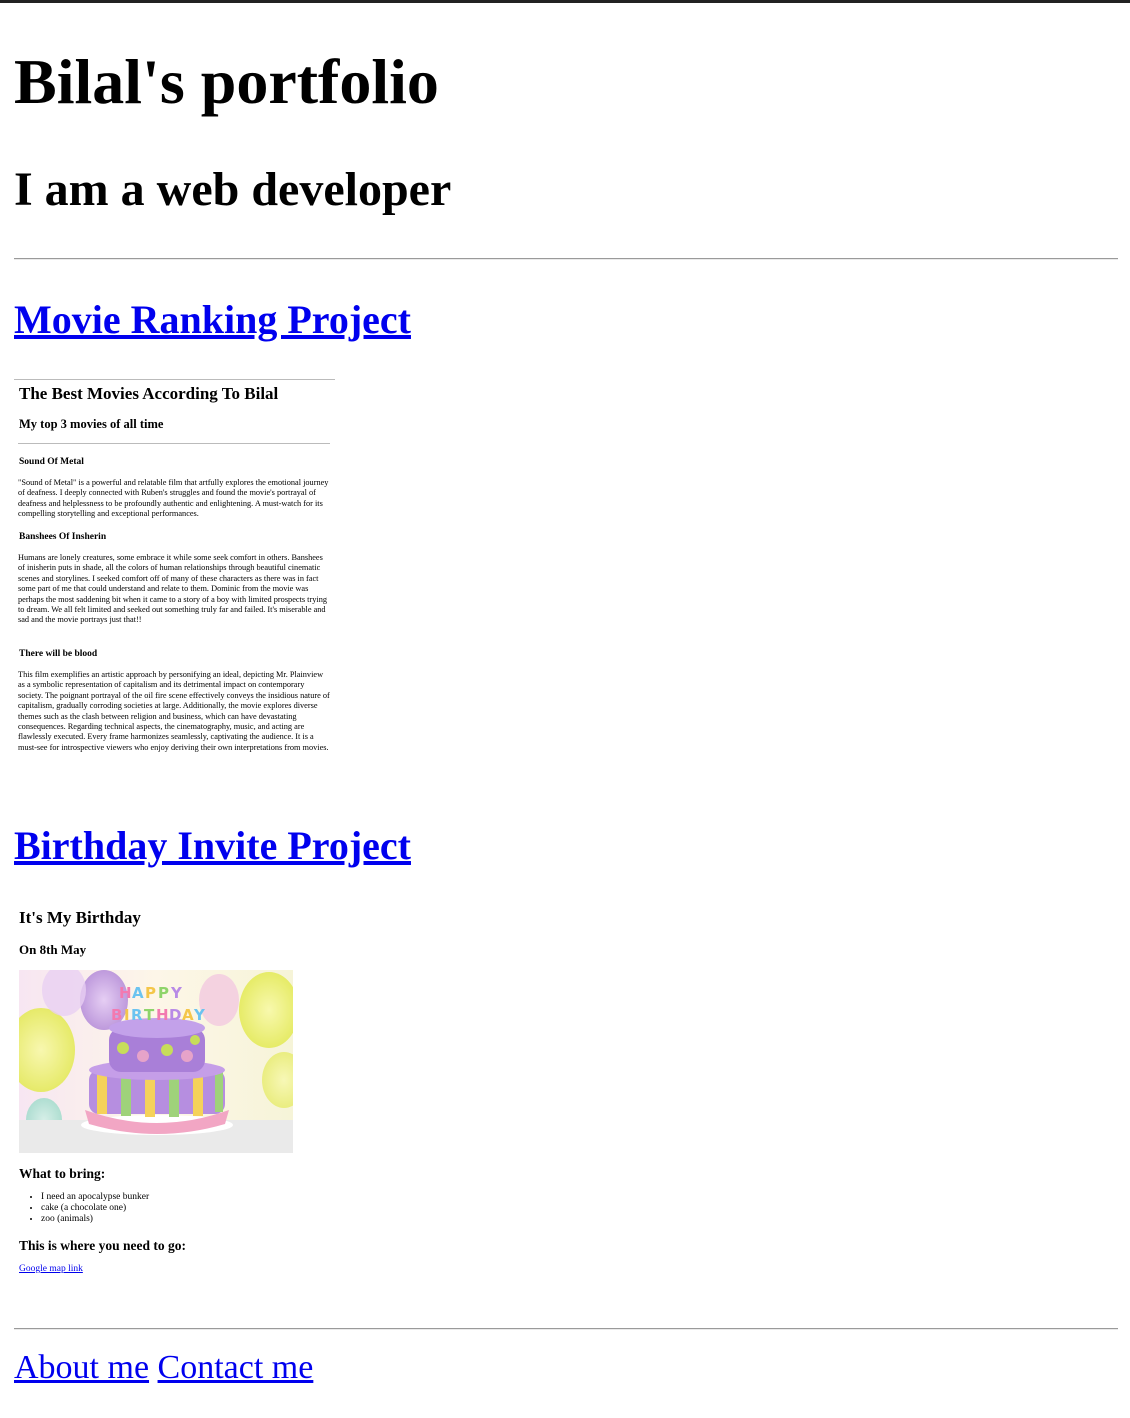 This screenshot has height=1418, width=1130. What do you see at coordinates (91, 424) in the screenshot?
I see `movie-preview-subheading: My top 3 movies of all time` at bounding box center [91, 424].